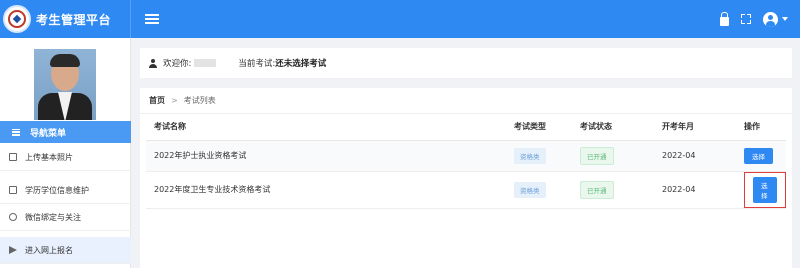  I want to click on breadcrumb-current: 考试列表, so click(199, 100).